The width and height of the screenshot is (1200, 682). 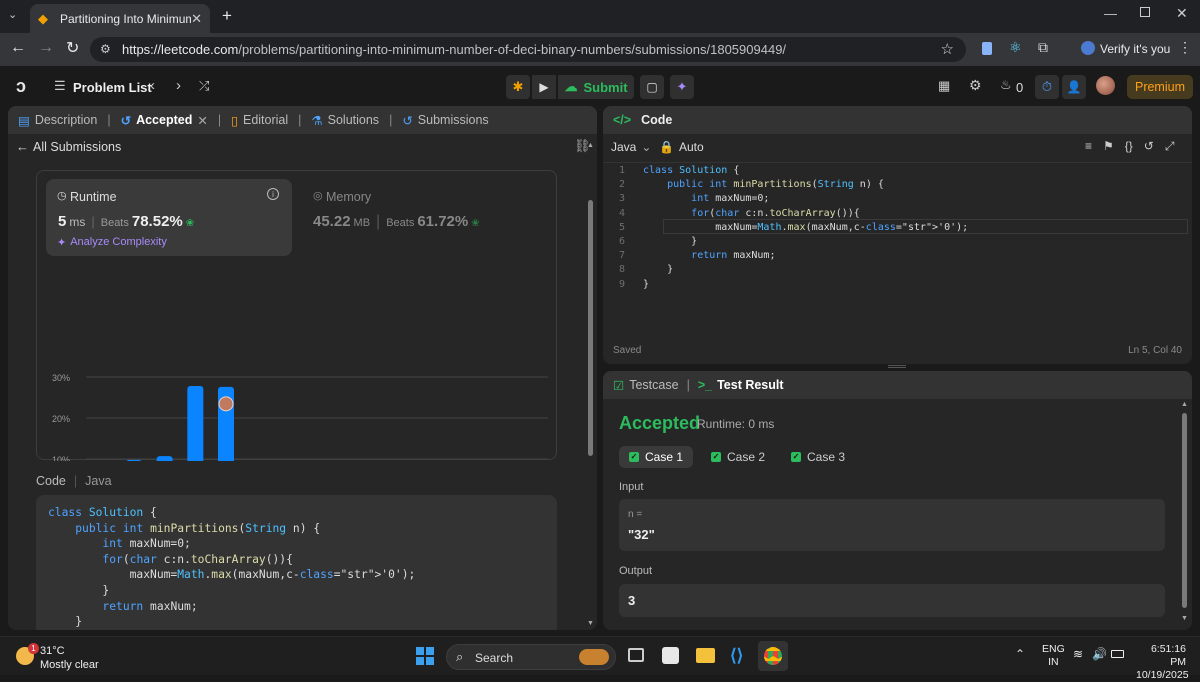 What do you see at coordinates (1185, 47) in the screenshot?
I see `chrome-menu-icon: ⋮` at bounding box center [1185, 47].